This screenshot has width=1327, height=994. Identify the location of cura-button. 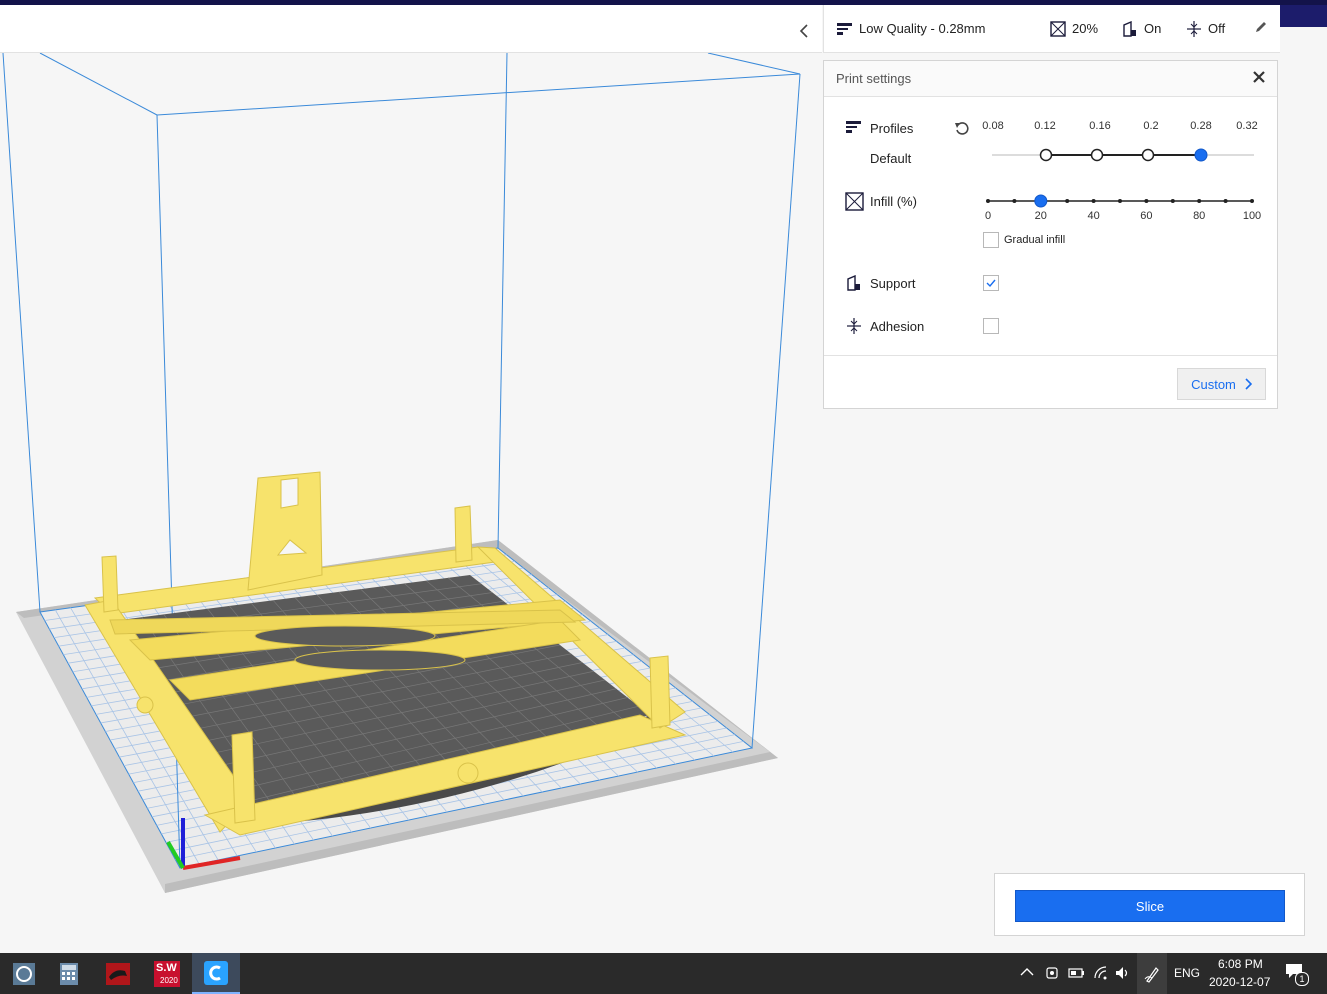
(216, 973).